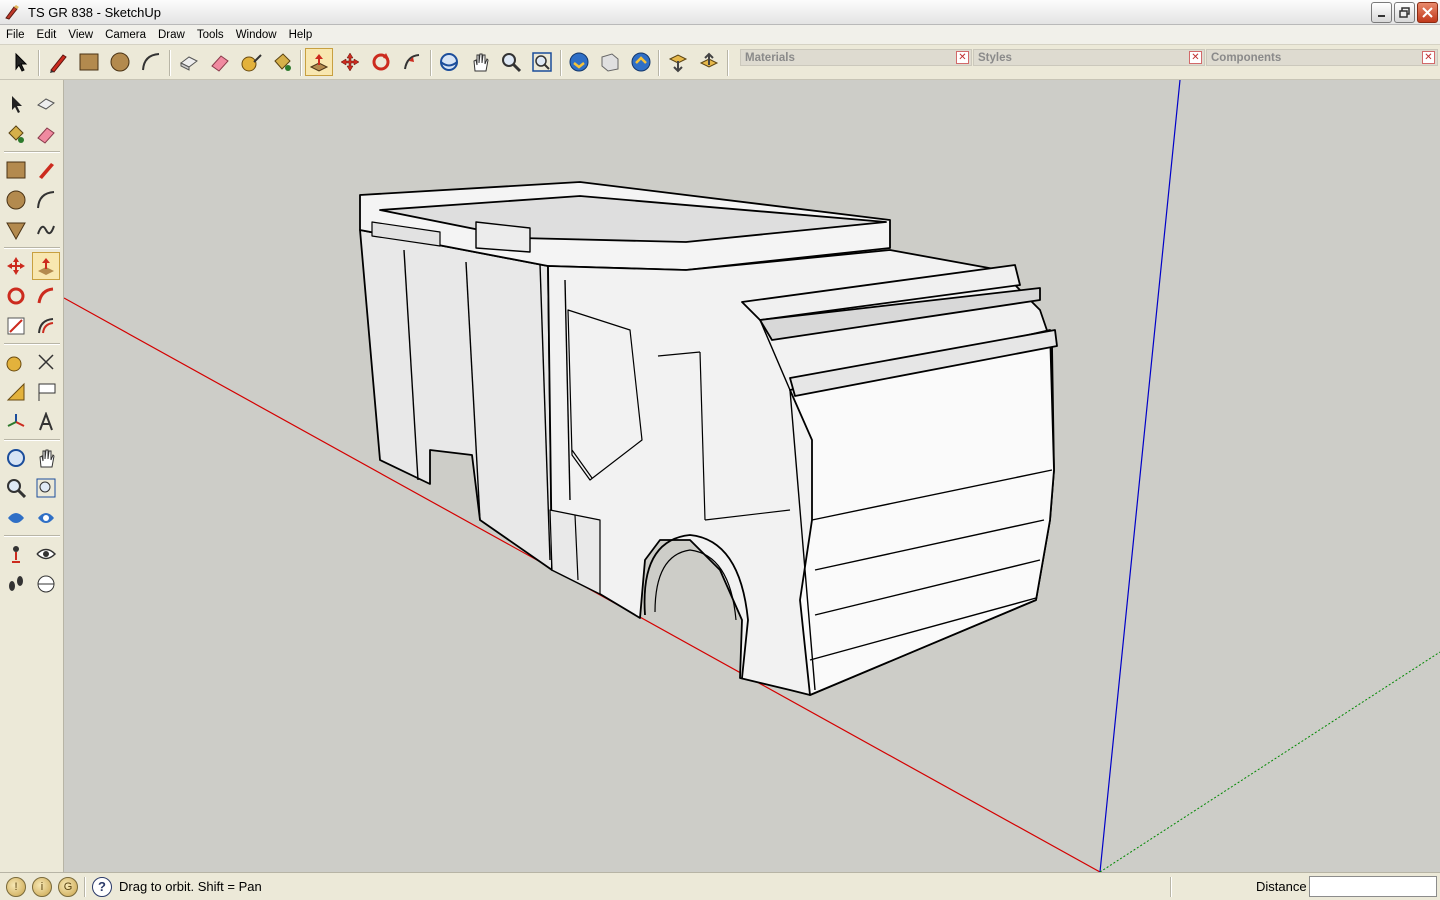 Image resolution: width=1440 pixels, height=900 pixels. I want to click on zoom-extents-icon, so click(46, 518).